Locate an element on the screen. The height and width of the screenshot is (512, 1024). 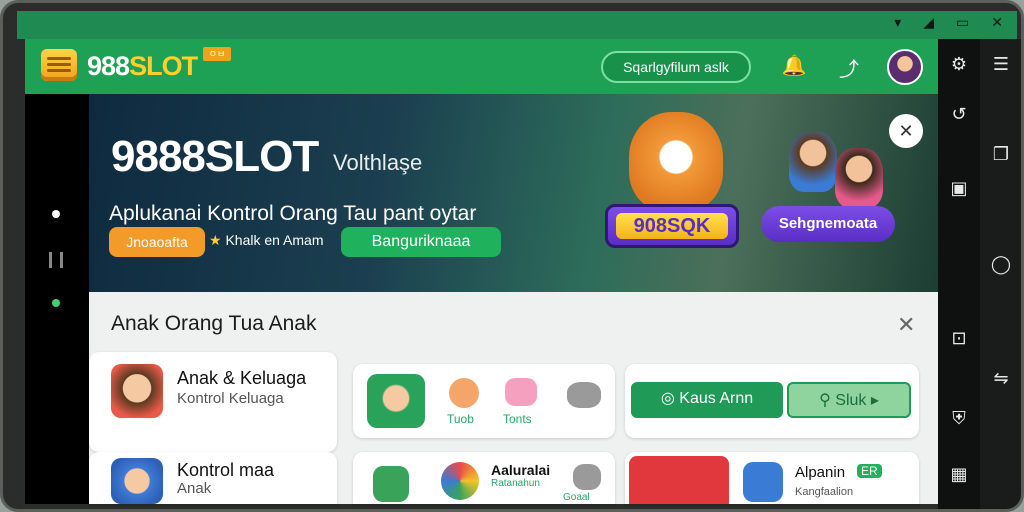
shield-icon: ⛨ is located at coordinates (959, 419).